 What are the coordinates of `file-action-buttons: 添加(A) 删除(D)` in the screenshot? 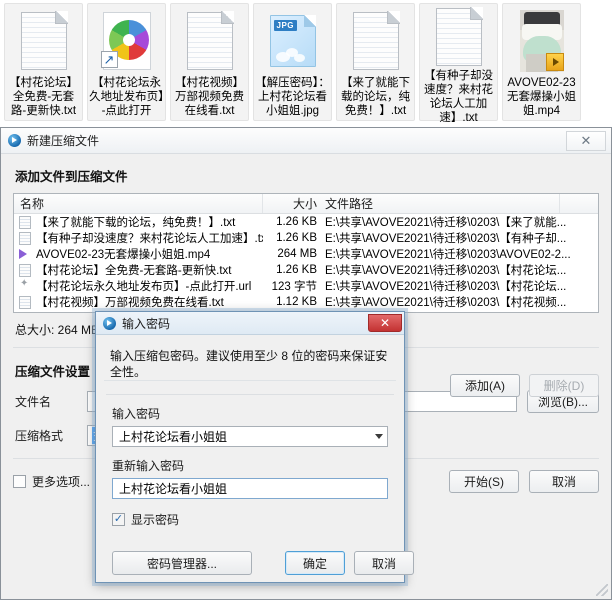 It's located at (524, 385).